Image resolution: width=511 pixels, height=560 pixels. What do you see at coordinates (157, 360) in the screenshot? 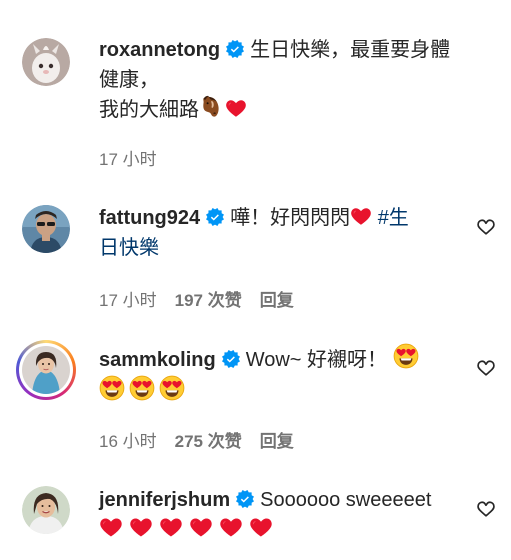
I see `comment-username: sammkoling` at bounding box center [157, 360].